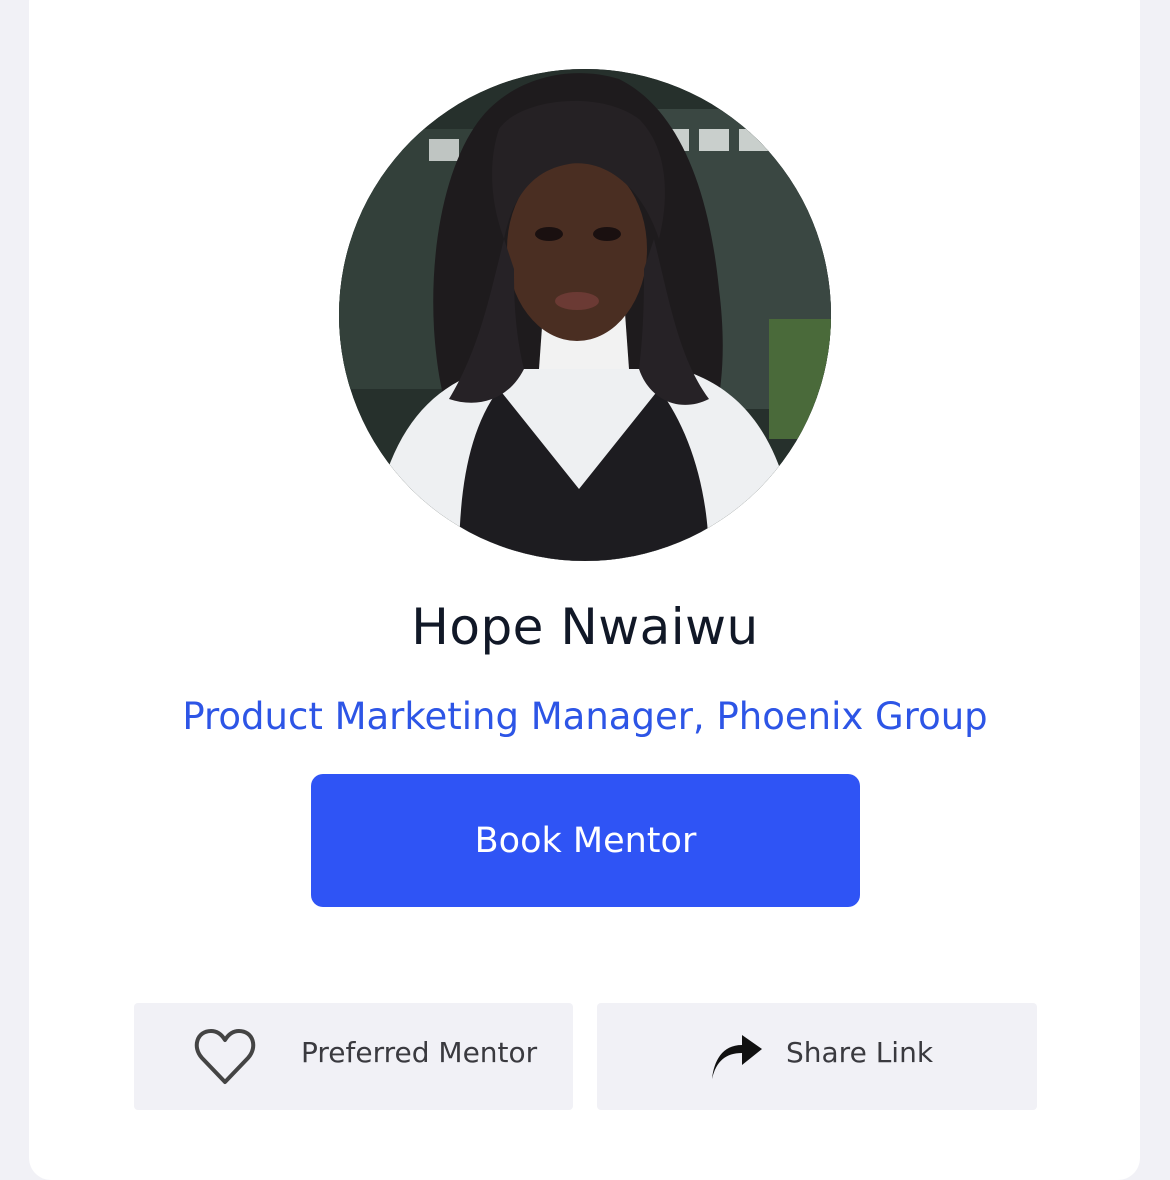 The image size is (1170, 1180). I want to click on share-link-button: Share Link, so click(817, 1056).